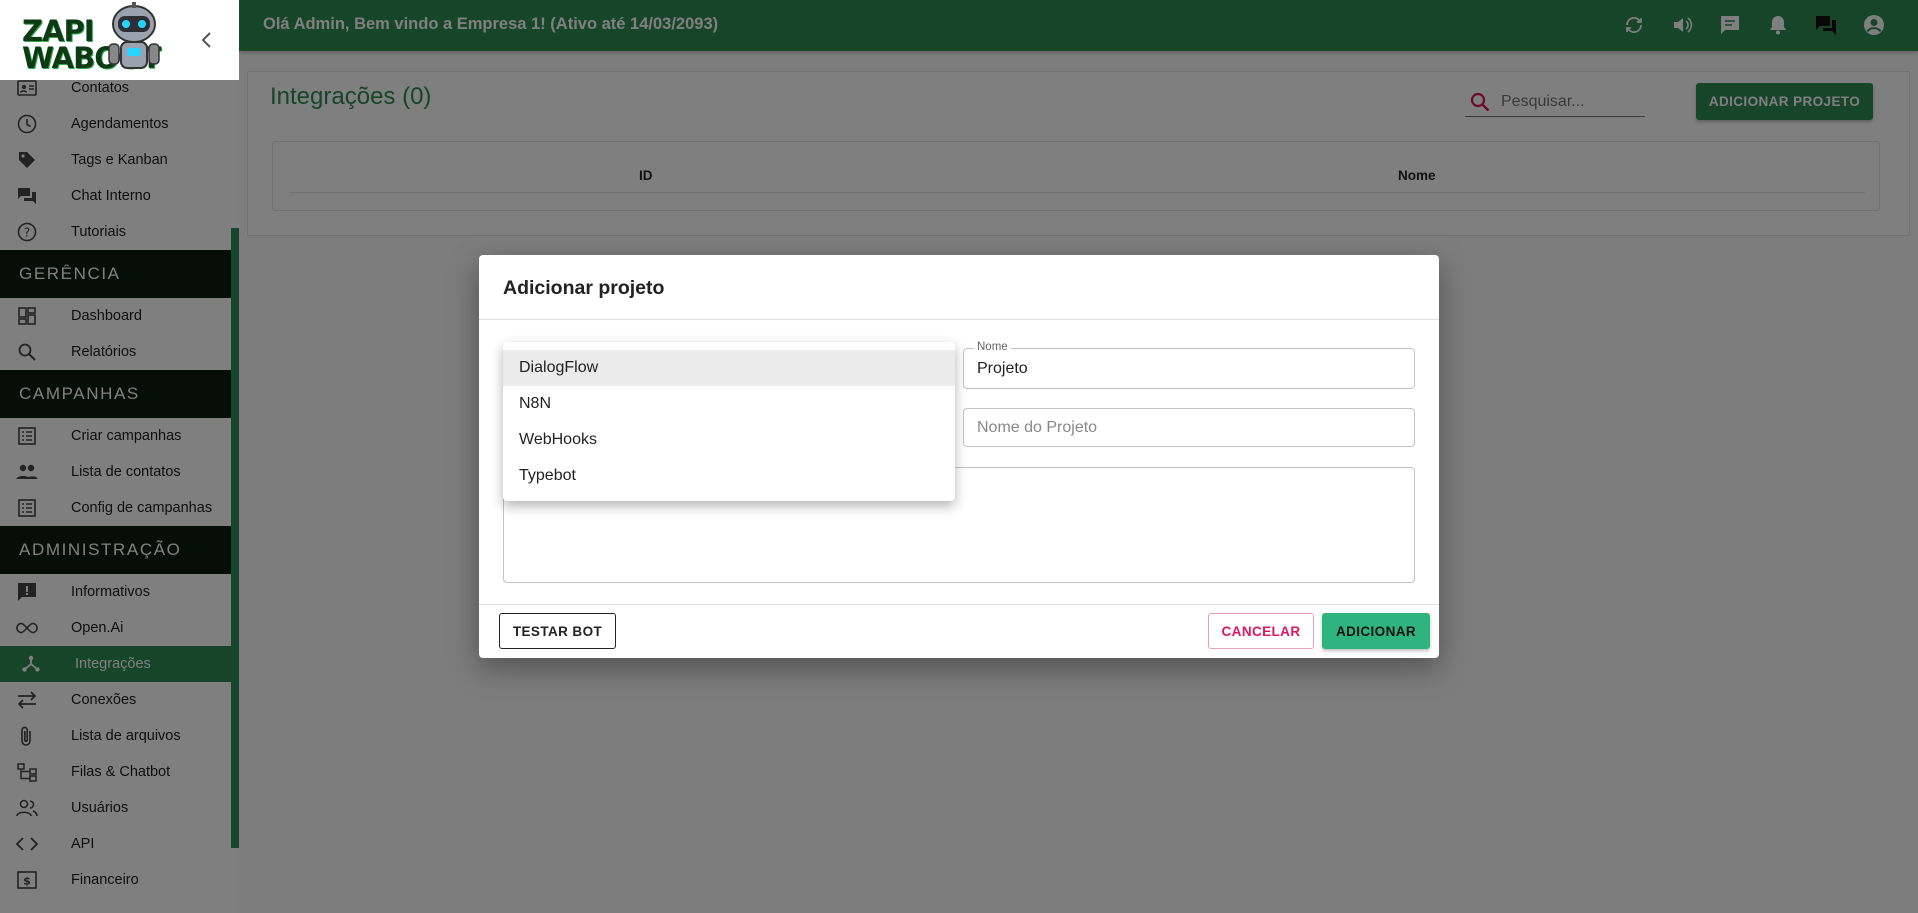  Describe the element at coordinates (1376, 631) in the screenshot. I see `add-button: ADICIONAR` at that location.